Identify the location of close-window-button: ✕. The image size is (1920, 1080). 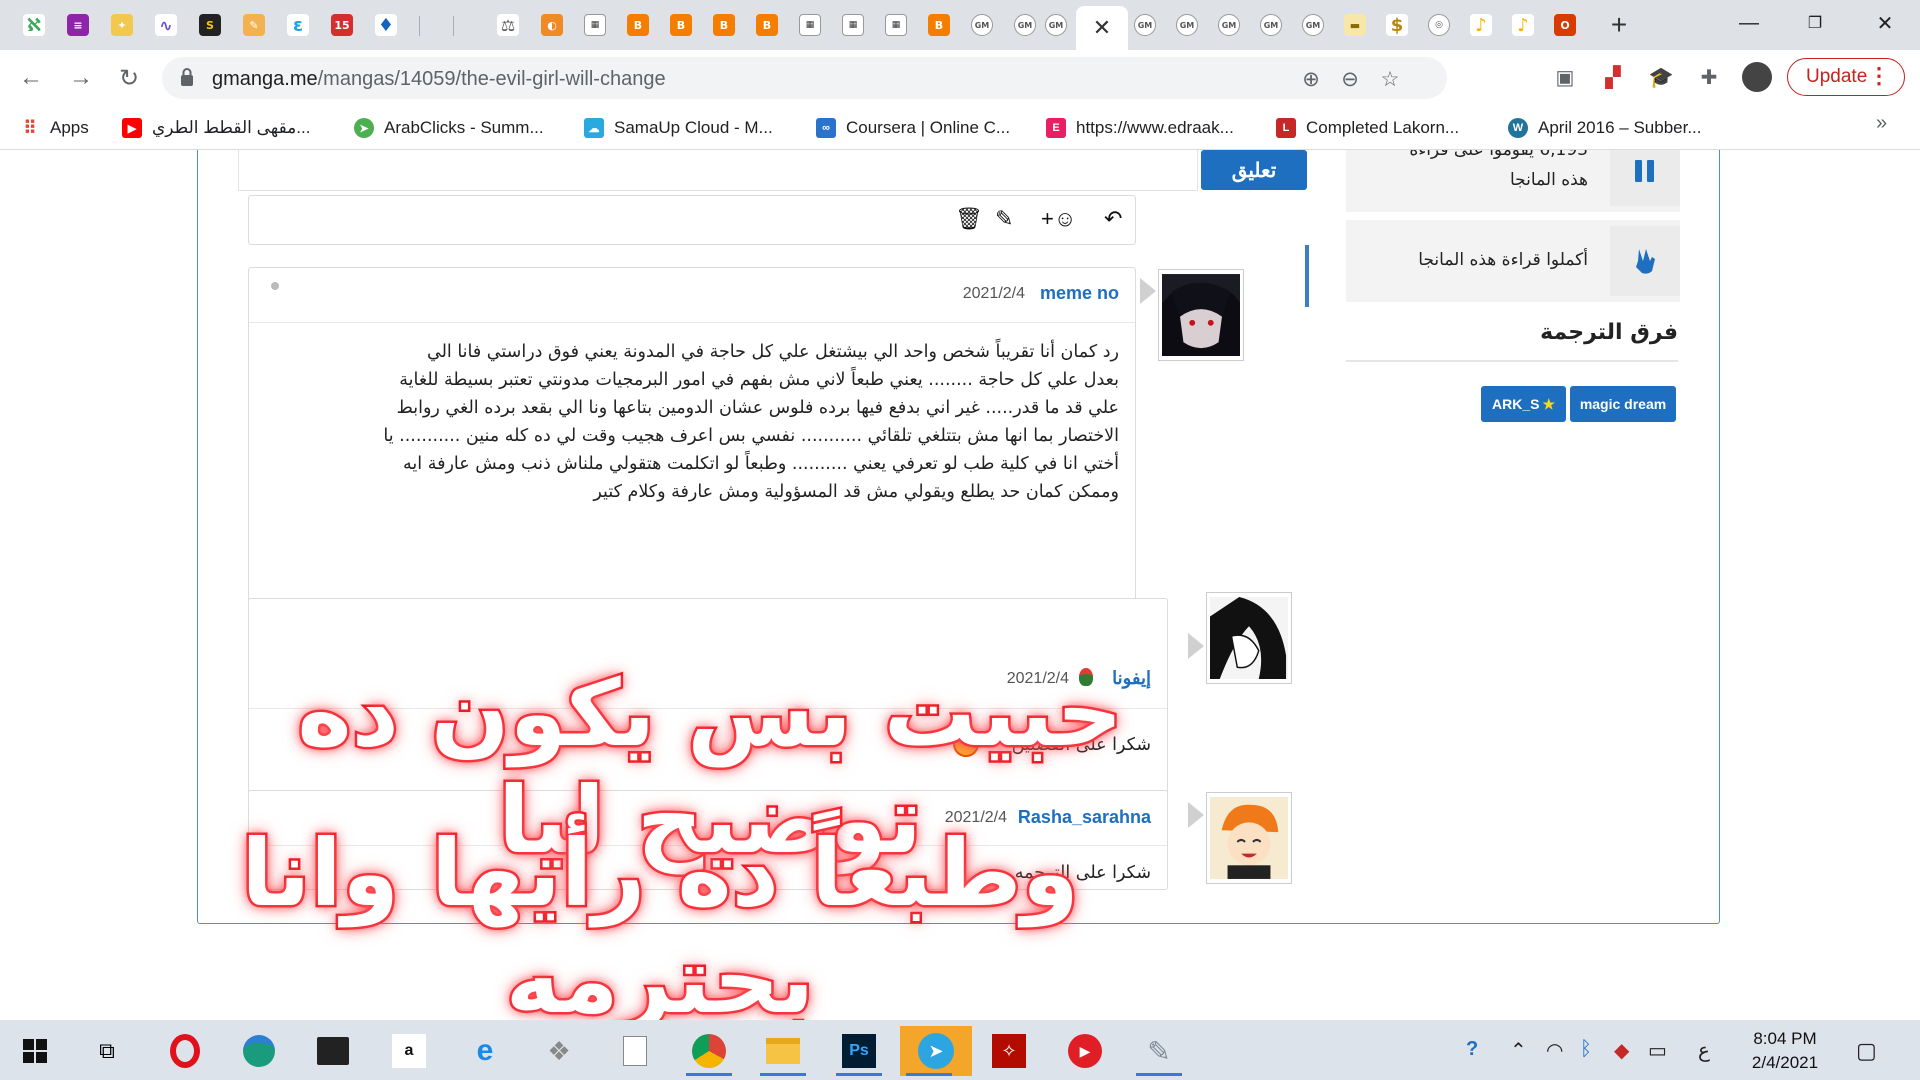
(1885, 23).